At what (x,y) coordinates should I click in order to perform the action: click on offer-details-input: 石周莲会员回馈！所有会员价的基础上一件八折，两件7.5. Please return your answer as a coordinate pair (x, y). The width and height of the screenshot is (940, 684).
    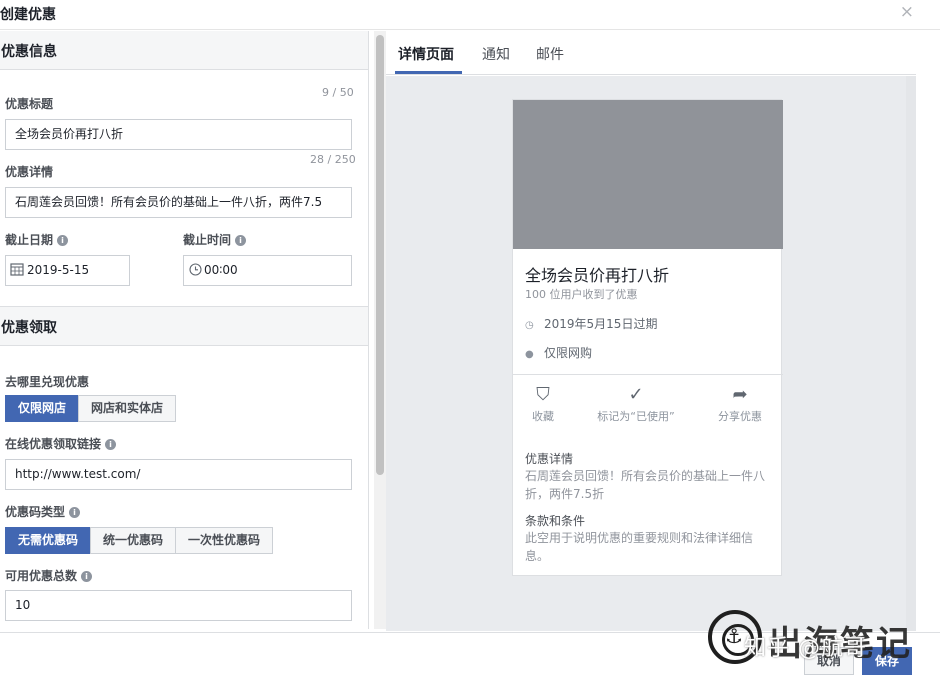
    Looking at the image, I should click on (178, 202).